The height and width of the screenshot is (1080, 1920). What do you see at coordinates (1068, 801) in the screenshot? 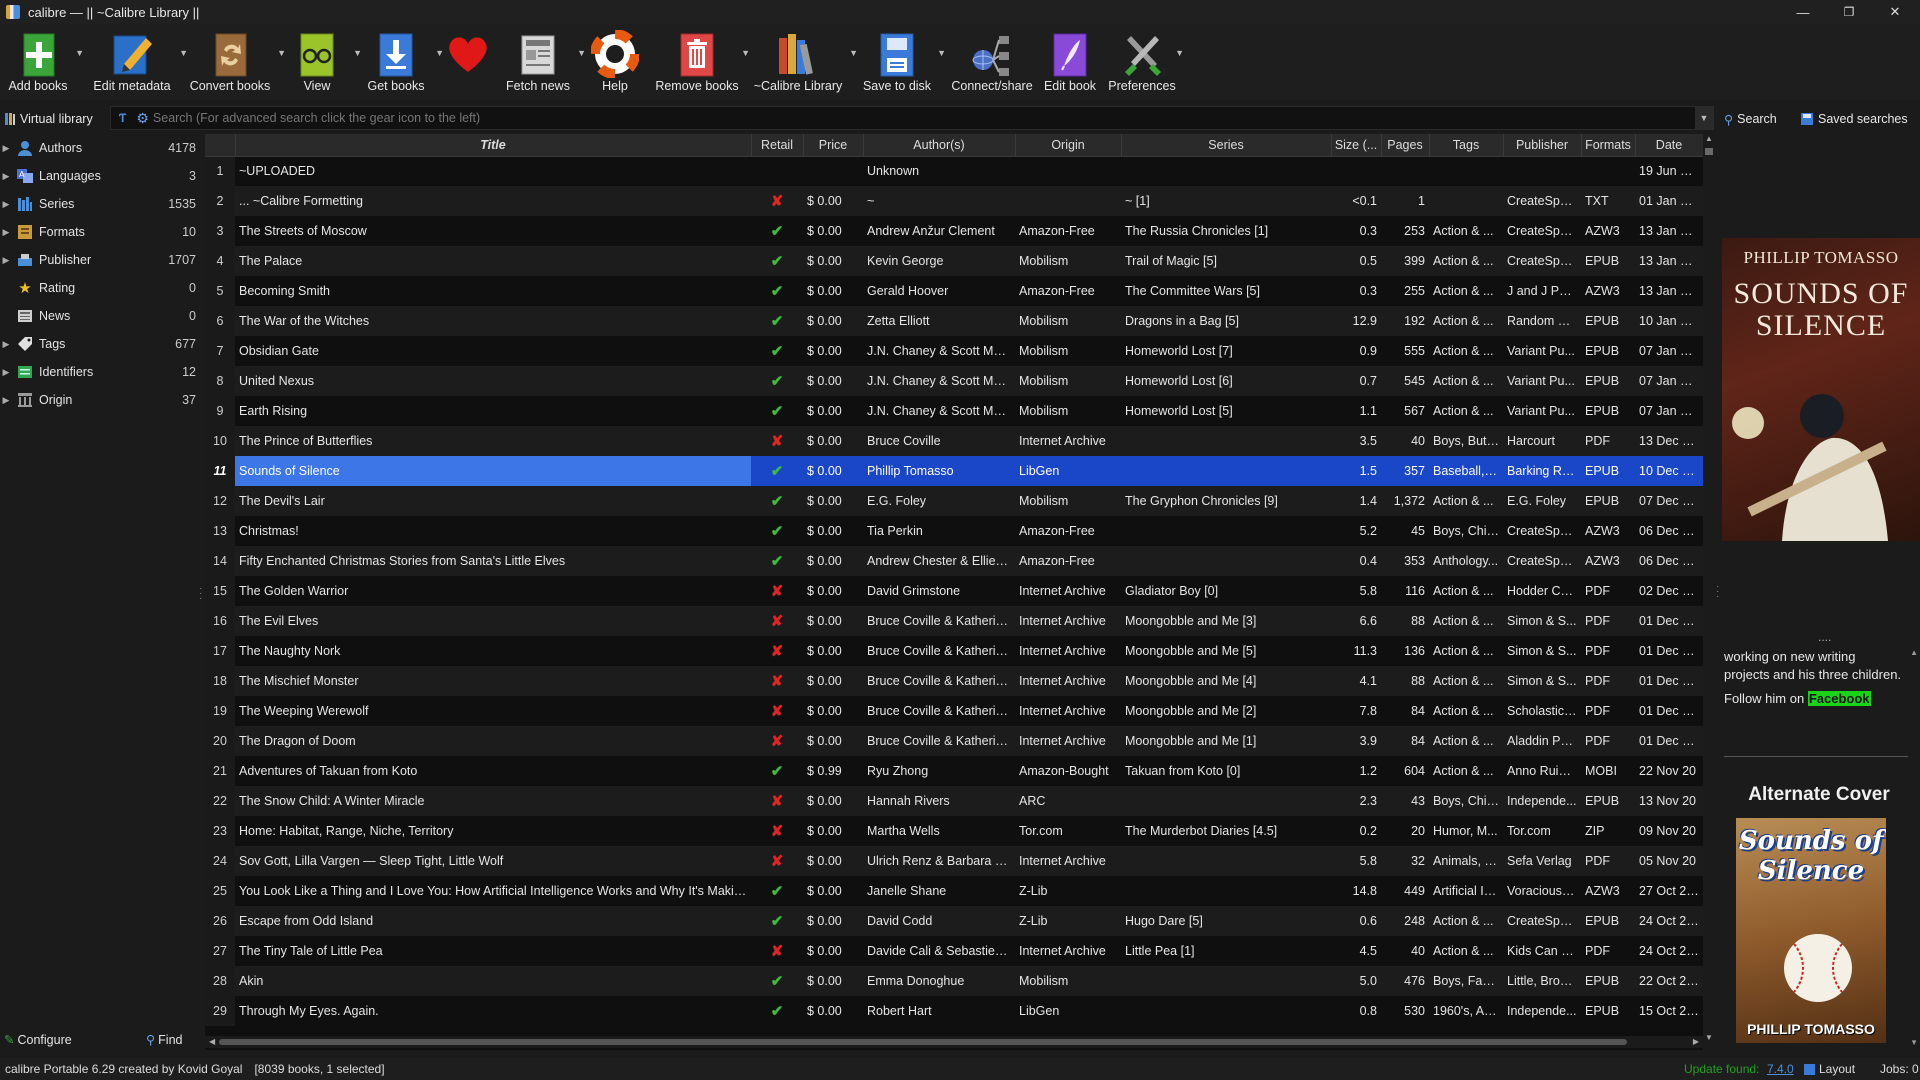
I see `cell-origin: ARC` at bounding box center [1068, 801].